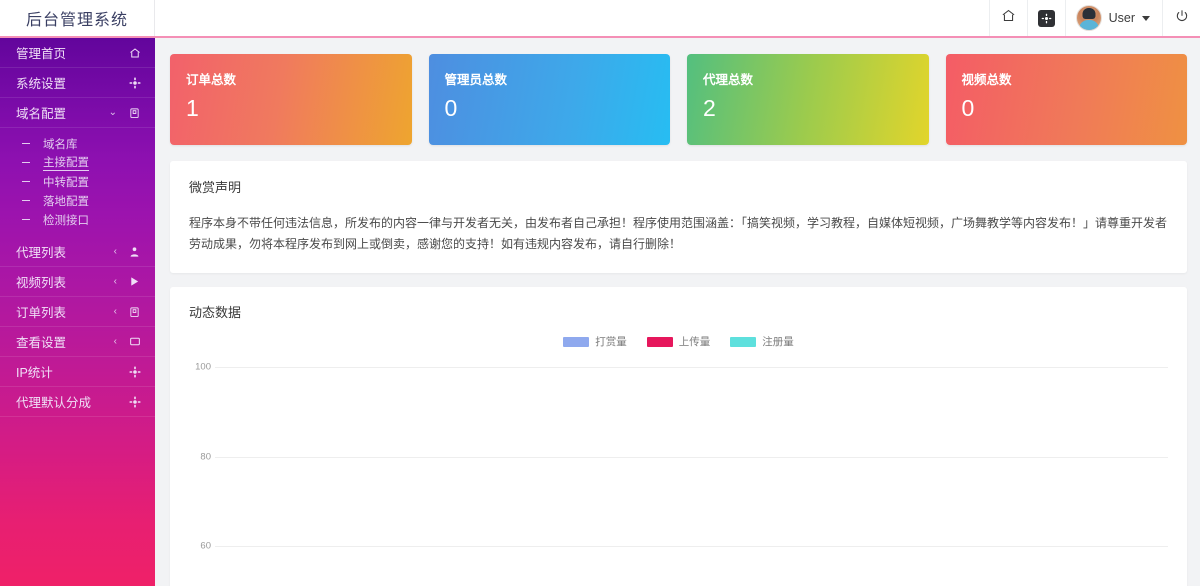  I want to click on sidebar-item-label: 查看设置, so click(41, 343).